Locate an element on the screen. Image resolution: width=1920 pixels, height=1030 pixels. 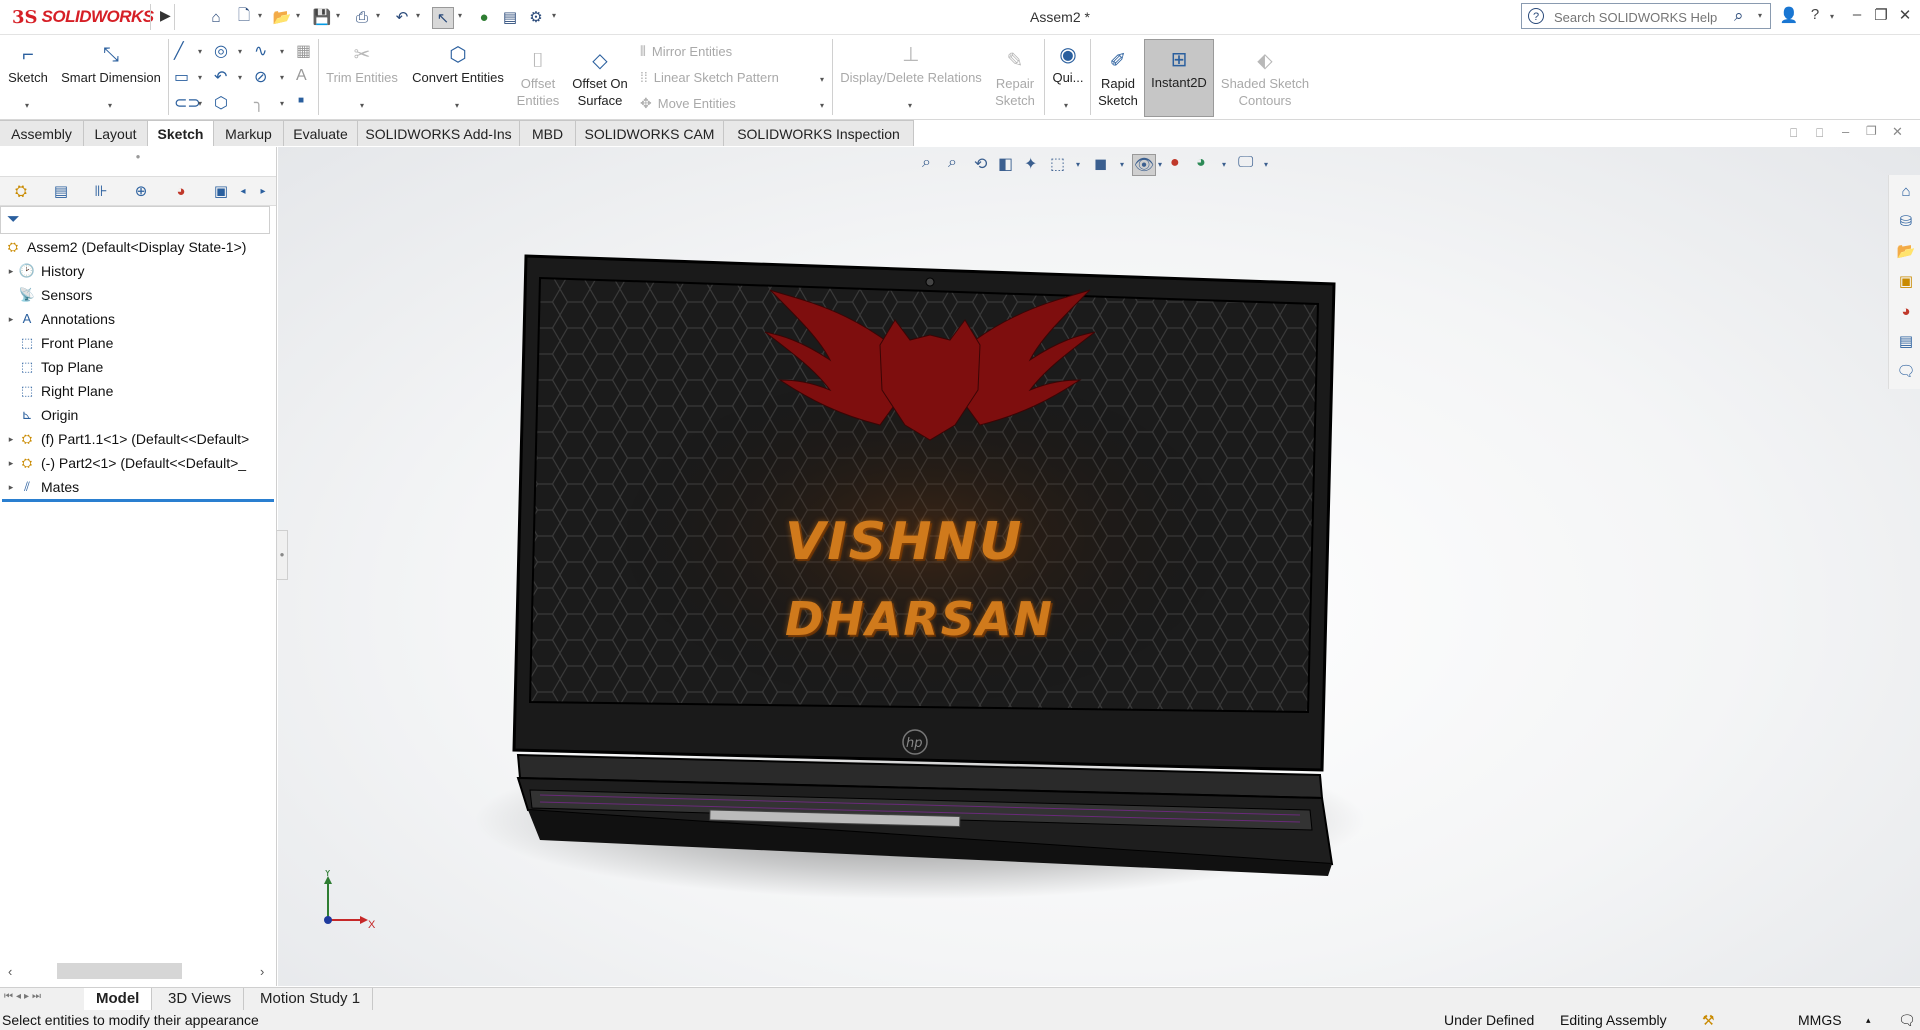
scroll-right-icon: › is located at coordinates (262, 971).